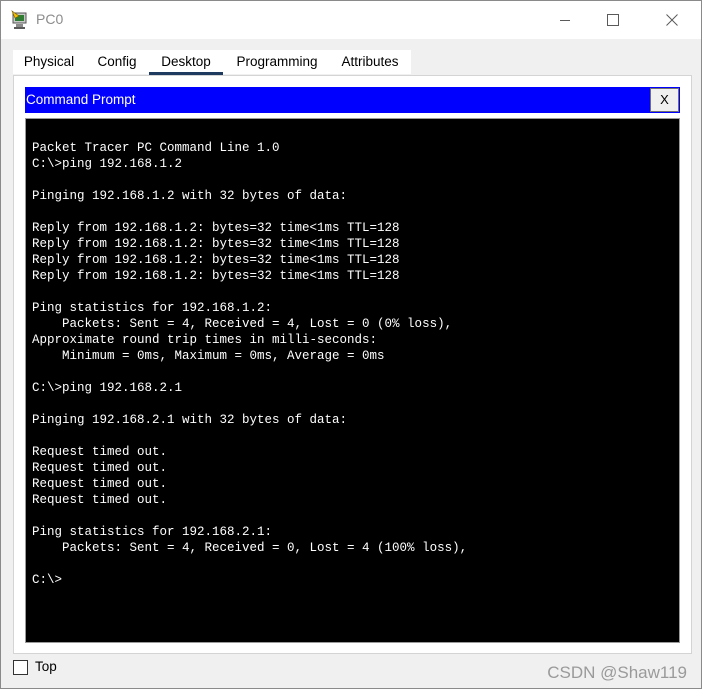  Describe the element at coordinates (664, 100) in the screenshot. I see `command-prompt-close-button: X` at that location.